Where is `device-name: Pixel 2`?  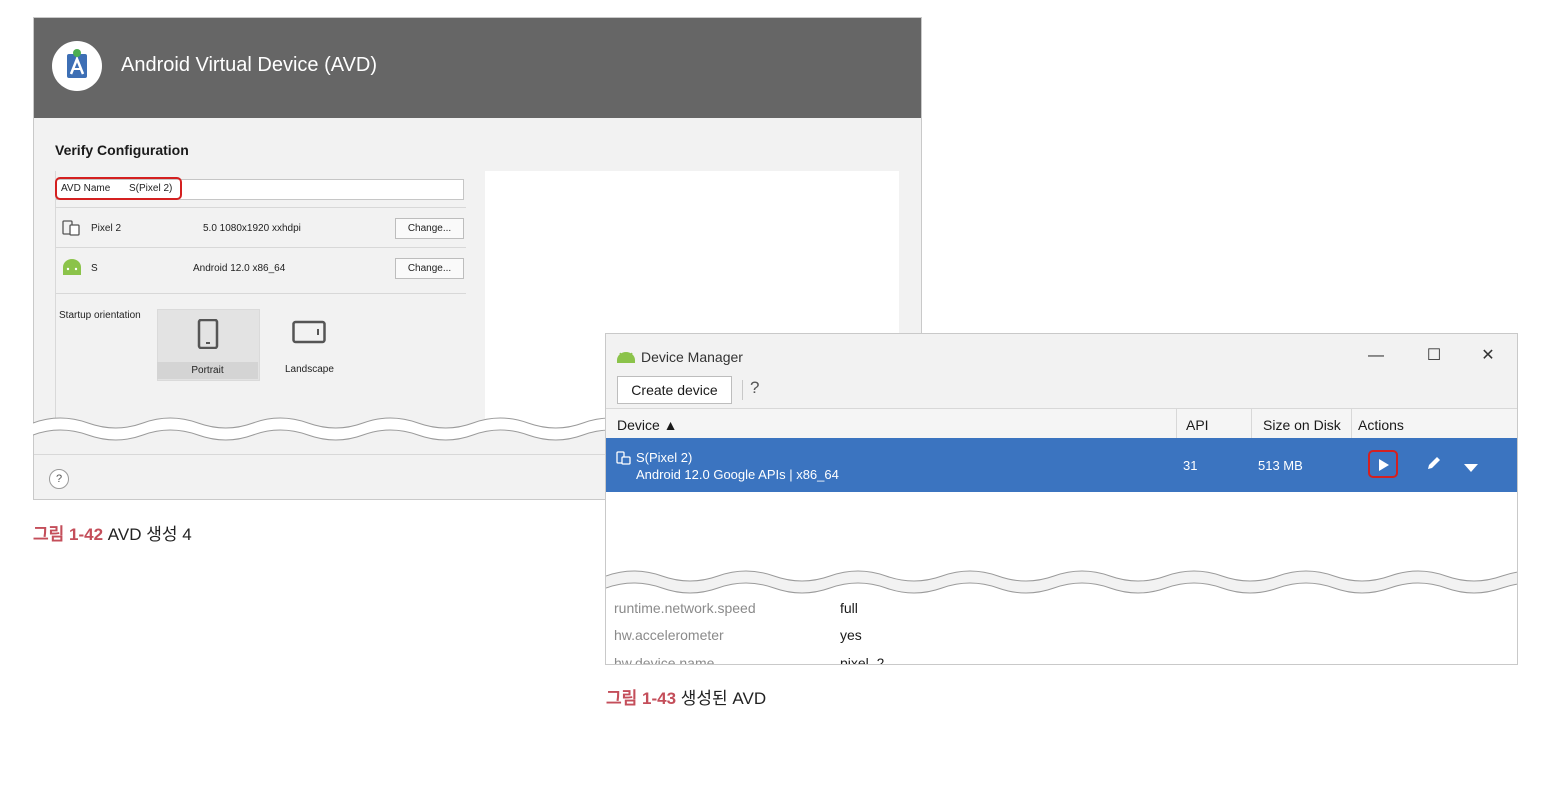 device-name: Pixel 2 is located at coordinates (106, 228).